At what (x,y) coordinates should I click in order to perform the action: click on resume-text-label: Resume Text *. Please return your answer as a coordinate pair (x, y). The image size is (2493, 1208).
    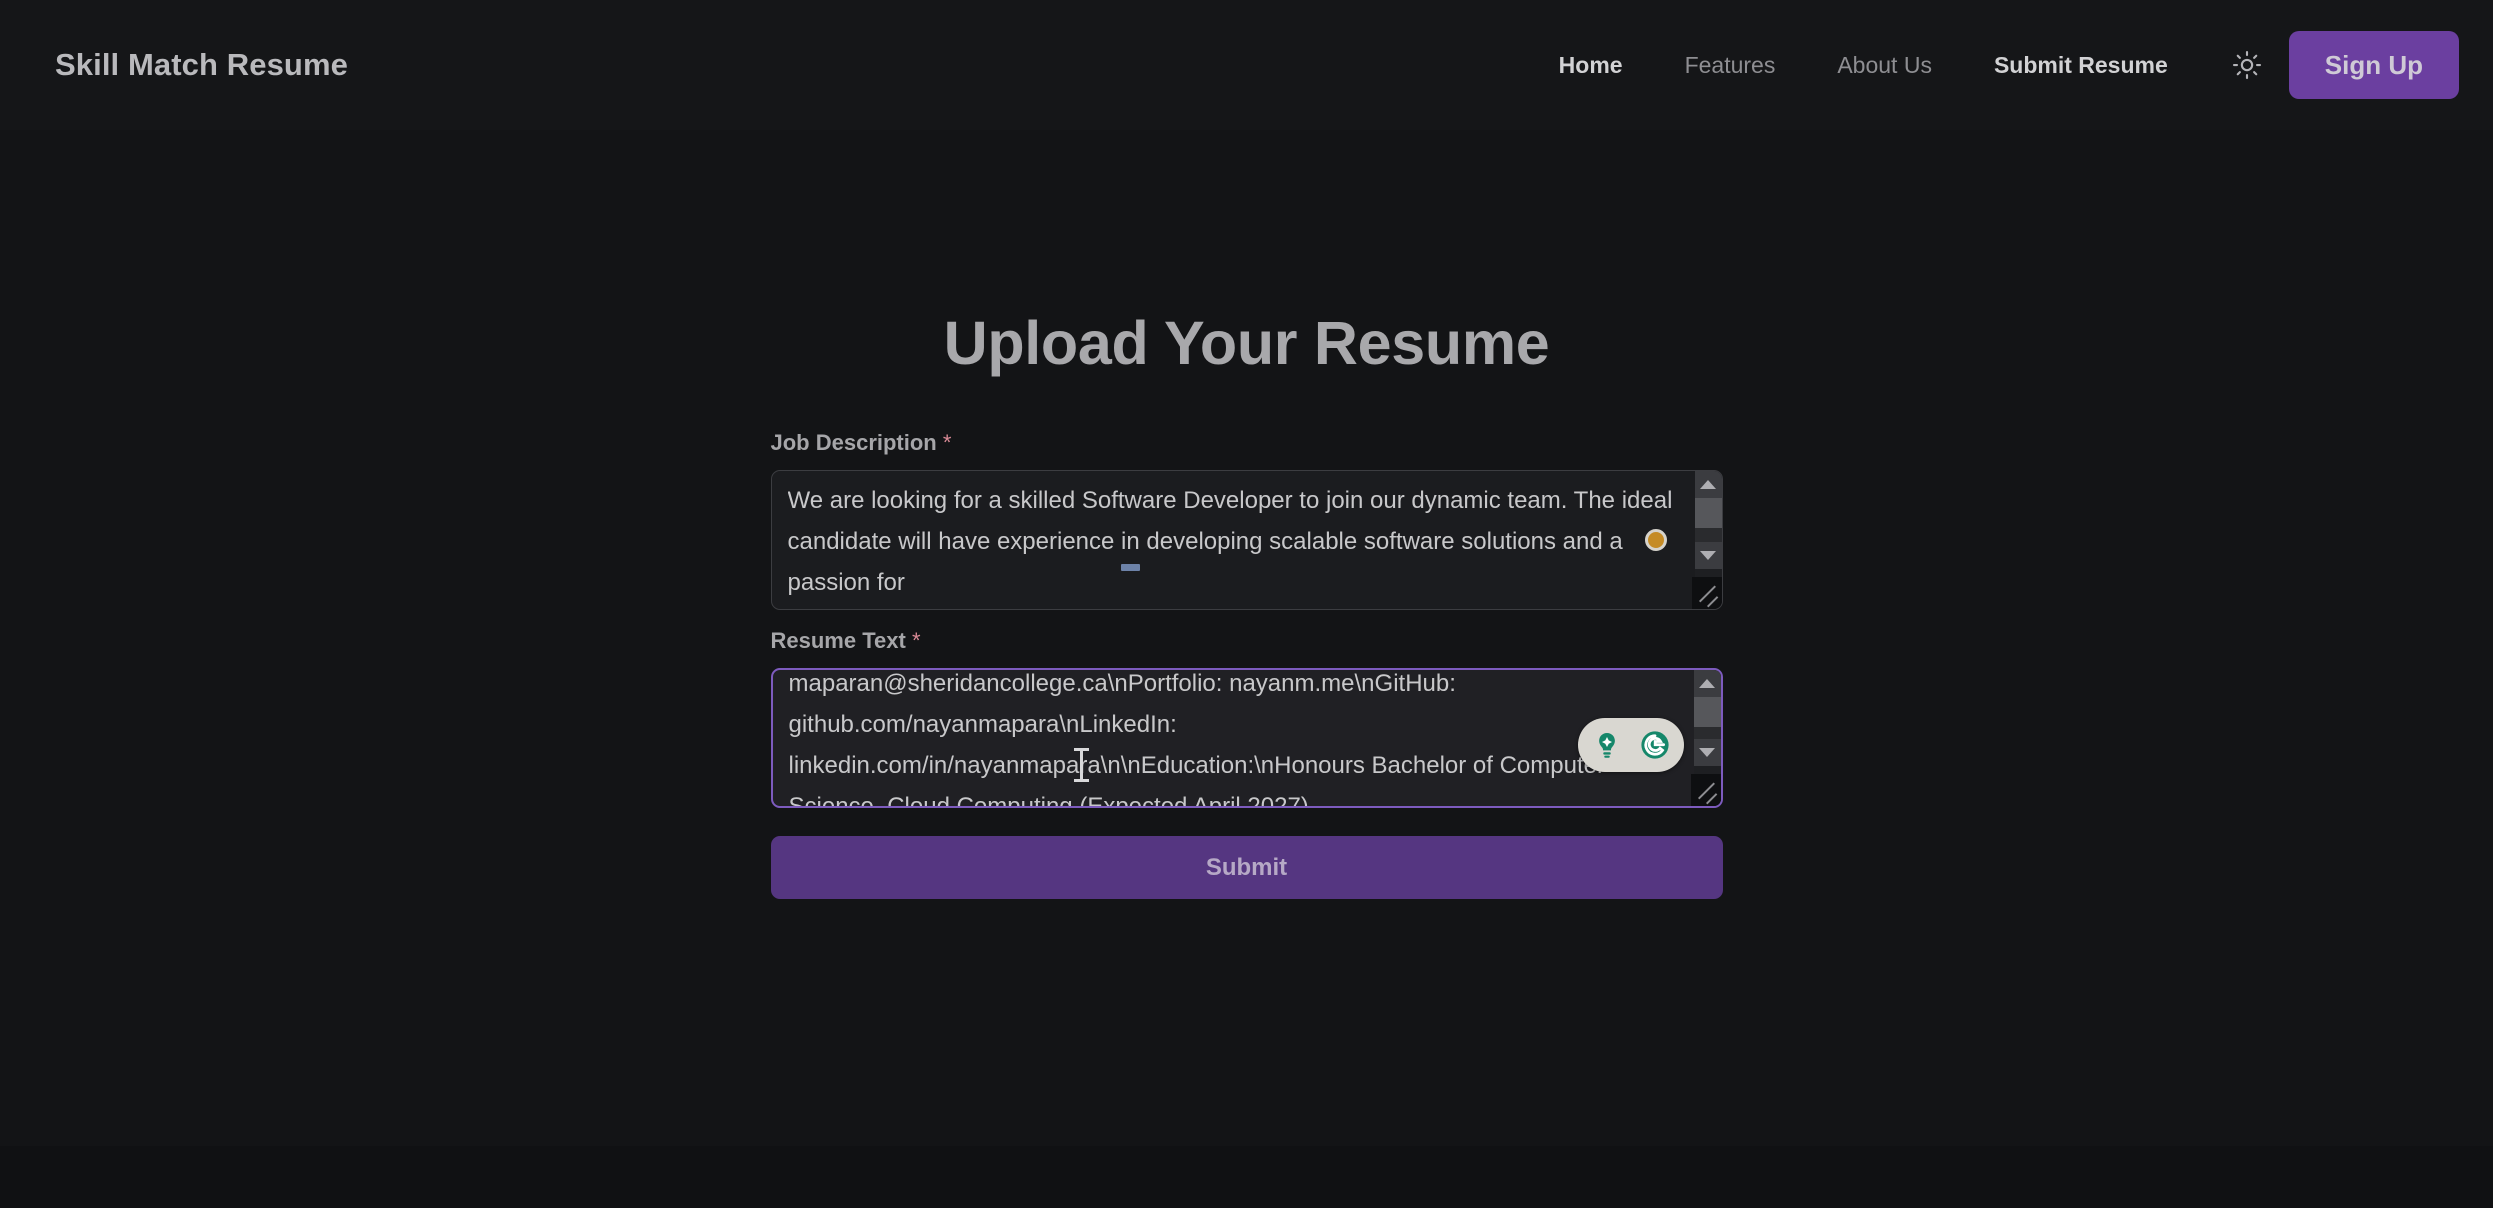
    Looking at the image, I should click on (1247, 641).